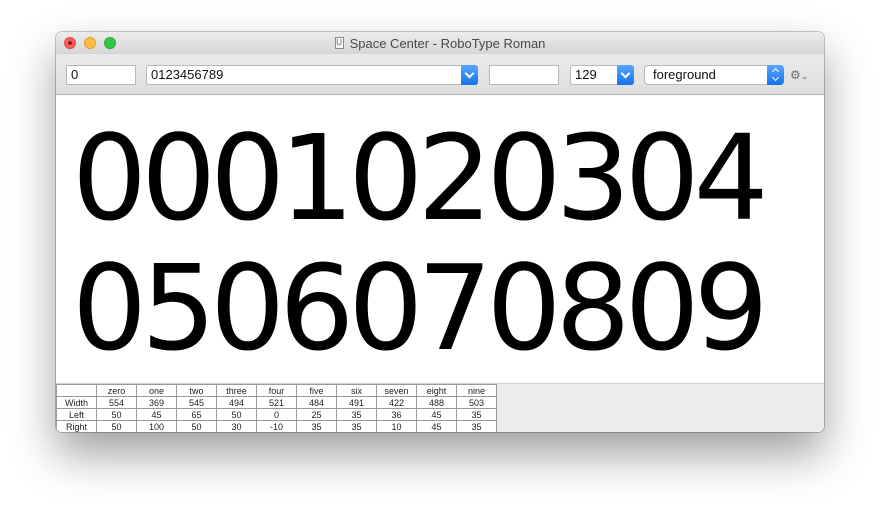 The width and height of the screenshot is (880, 512). I want to click on text-input: 0123456789, so click(187, 74).